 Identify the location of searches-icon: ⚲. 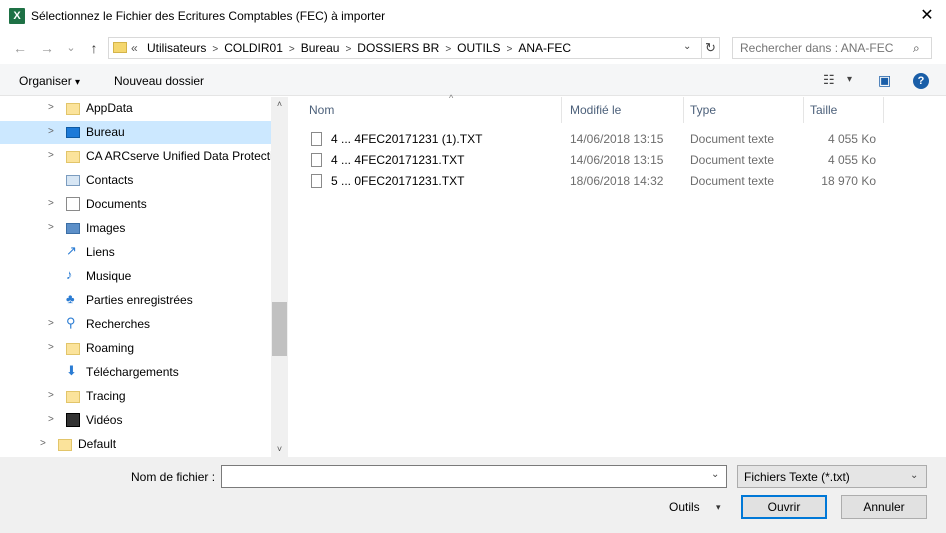
(71, 322).